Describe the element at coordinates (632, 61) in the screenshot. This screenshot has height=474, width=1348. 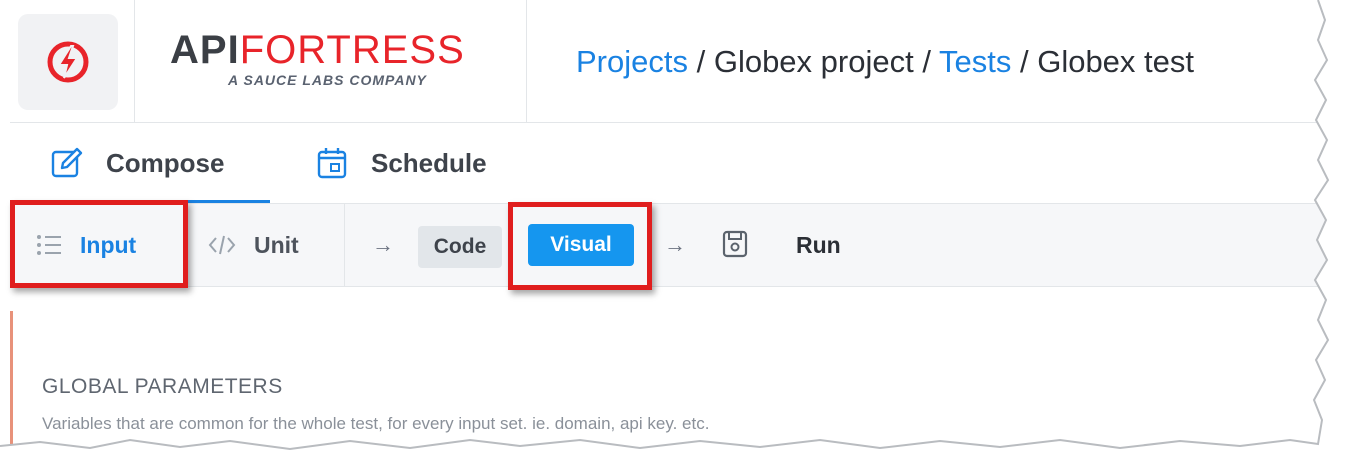
I see `breadcrumb-projects-link: Projects` at that location.